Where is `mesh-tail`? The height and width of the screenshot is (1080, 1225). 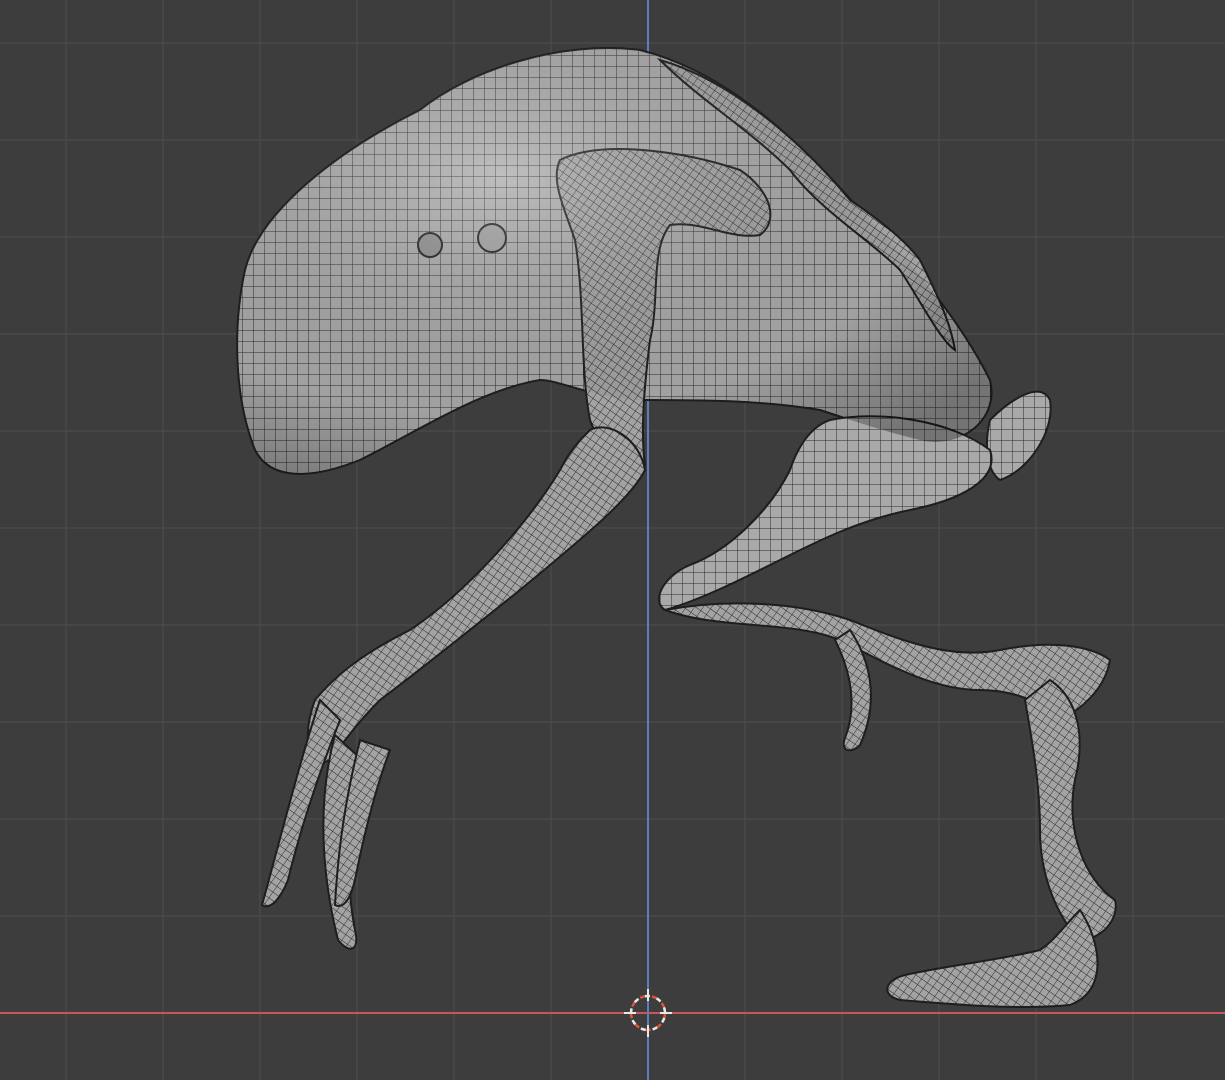
mesh-tail is located at coordinates (1019, 436).